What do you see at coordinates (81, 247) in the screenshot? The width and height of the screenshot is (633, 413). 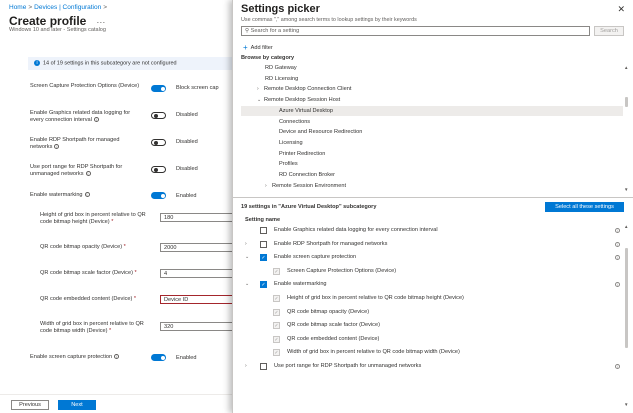 I see `setting-label-text: QR code bitmap opacity (Device)` at bounding box center [81, 247].